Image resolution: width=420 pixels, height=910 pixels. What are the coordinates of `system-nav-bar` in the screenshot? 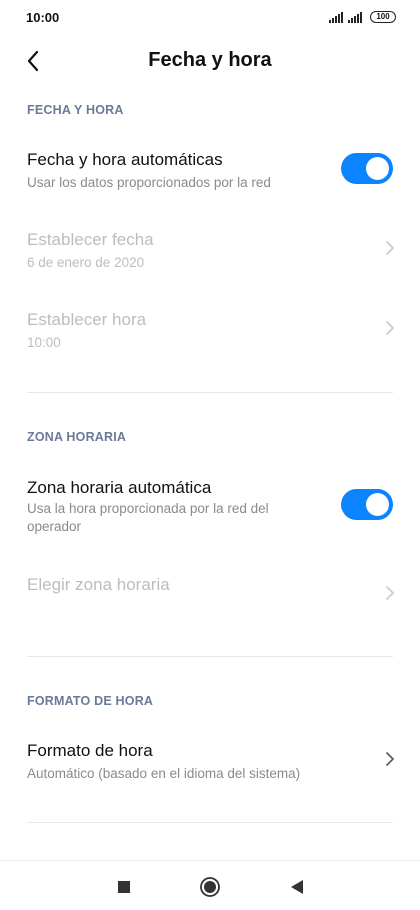 It's located at (210, 885).